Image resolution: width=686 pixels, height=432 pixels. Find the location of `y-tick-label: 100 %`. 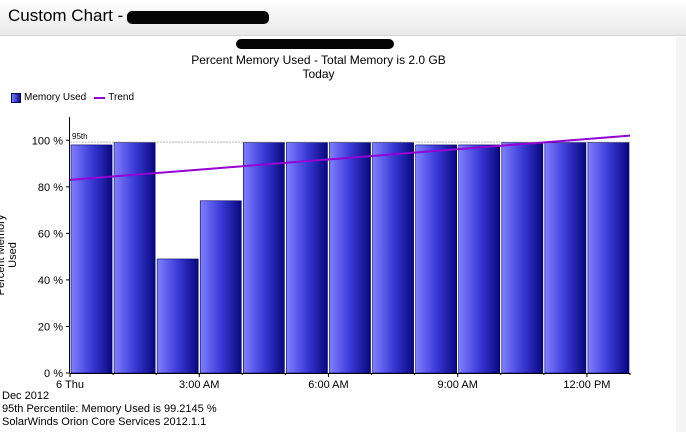

y-tick-label: 100 % is located at coordinates (47, 141).